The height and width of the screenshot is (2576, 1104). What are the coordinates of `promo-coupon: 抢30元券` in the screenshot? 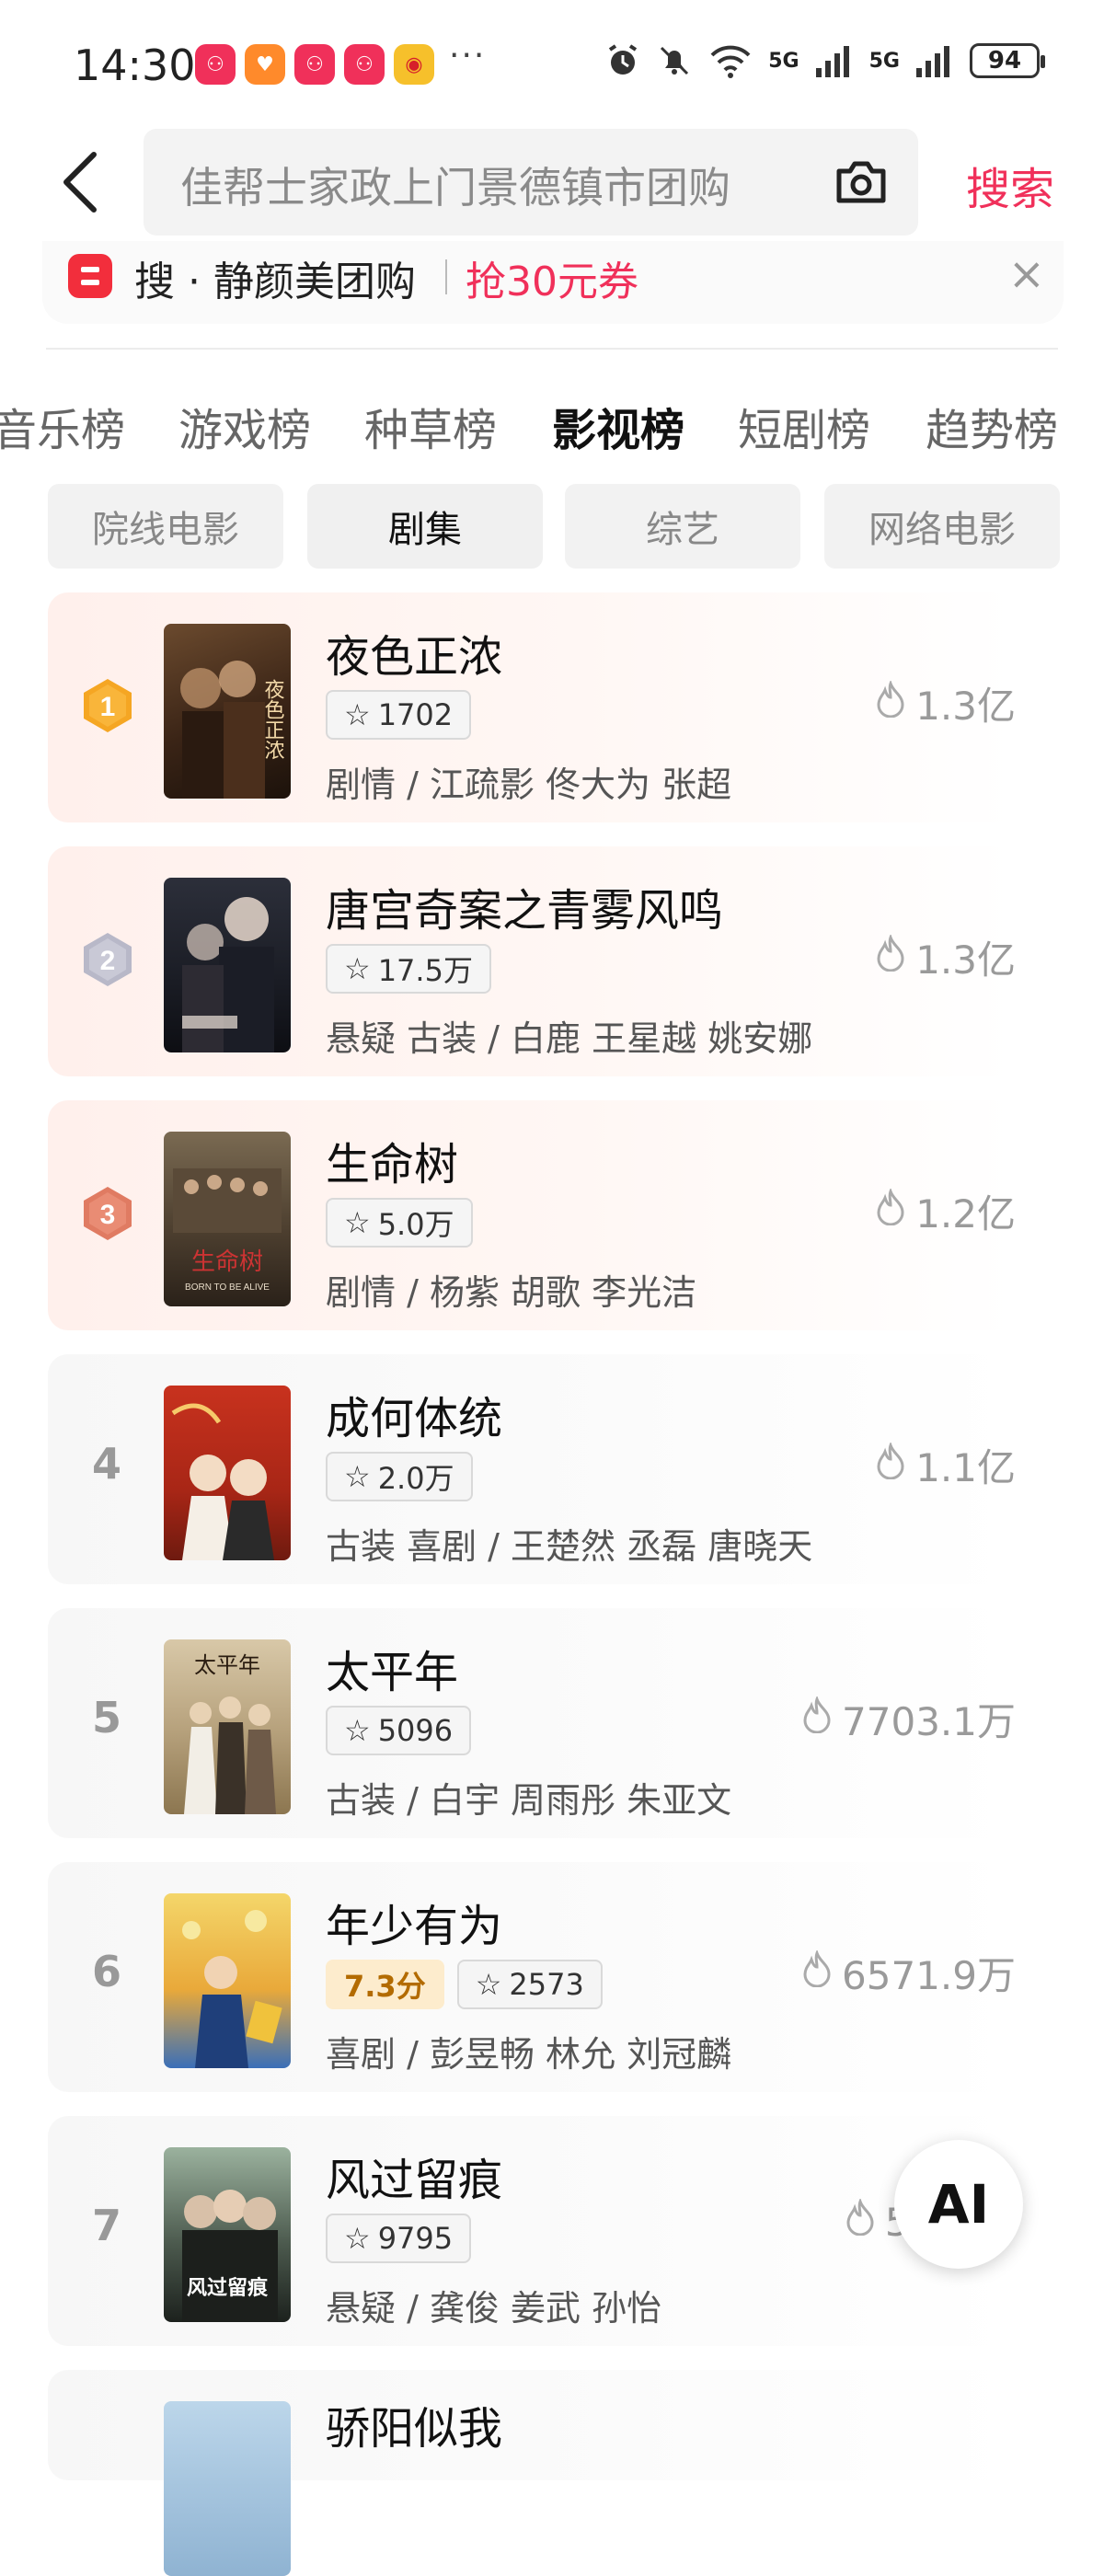 It's located at (552, 277).